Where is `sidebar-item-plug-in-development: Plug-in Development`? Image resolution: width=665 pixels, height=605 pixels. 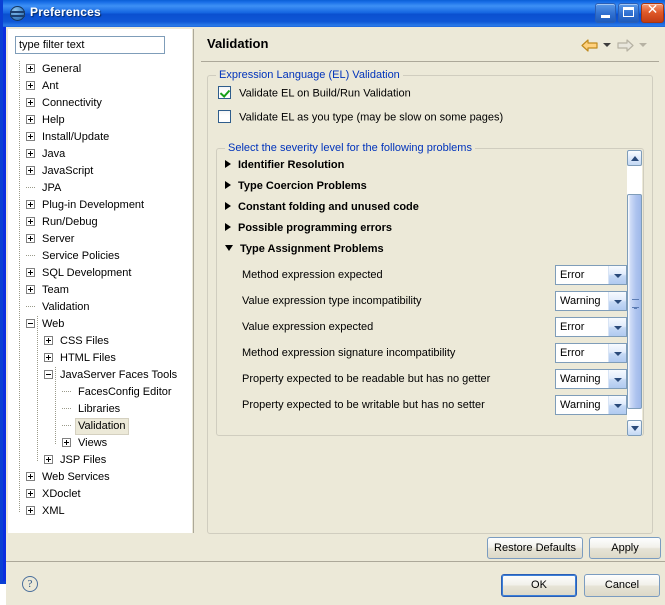
sidebar-item-plug-in-development: Plug-in Development is located at coordinates (100, 205).